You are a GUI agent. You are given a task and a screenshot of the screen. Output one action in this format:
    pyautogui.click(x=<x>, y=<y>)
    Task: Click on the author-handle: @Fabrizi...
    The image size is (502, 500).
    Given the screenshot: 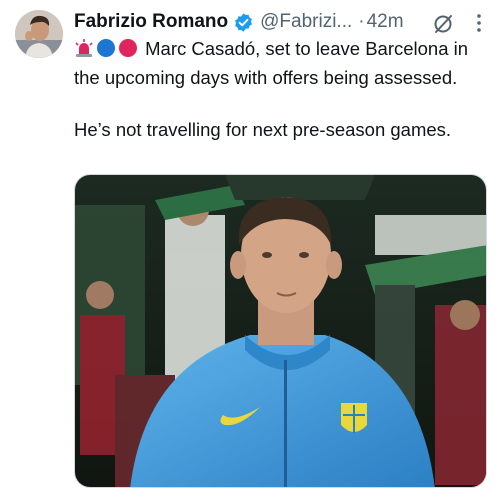 What is the action you would take?
    pyautogui.click(x=306, y=22)
    